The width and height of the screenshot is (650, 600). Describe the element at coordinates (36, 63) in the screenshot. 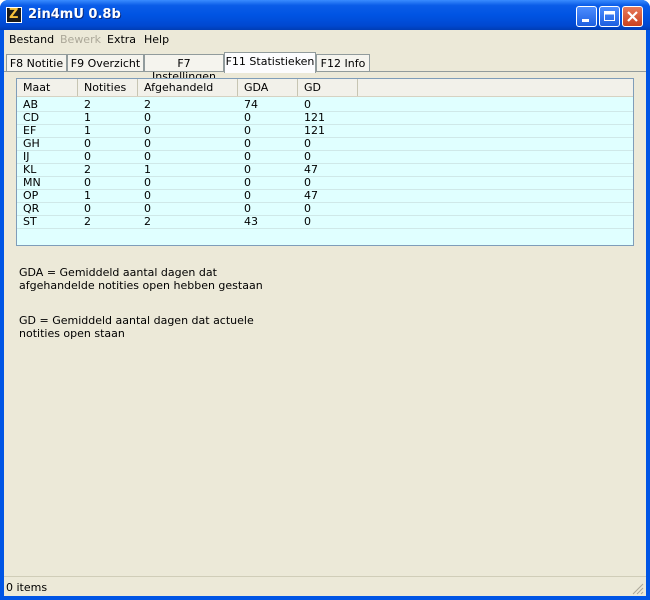

I see `tab-notitie: F8 Notitie` at that location.